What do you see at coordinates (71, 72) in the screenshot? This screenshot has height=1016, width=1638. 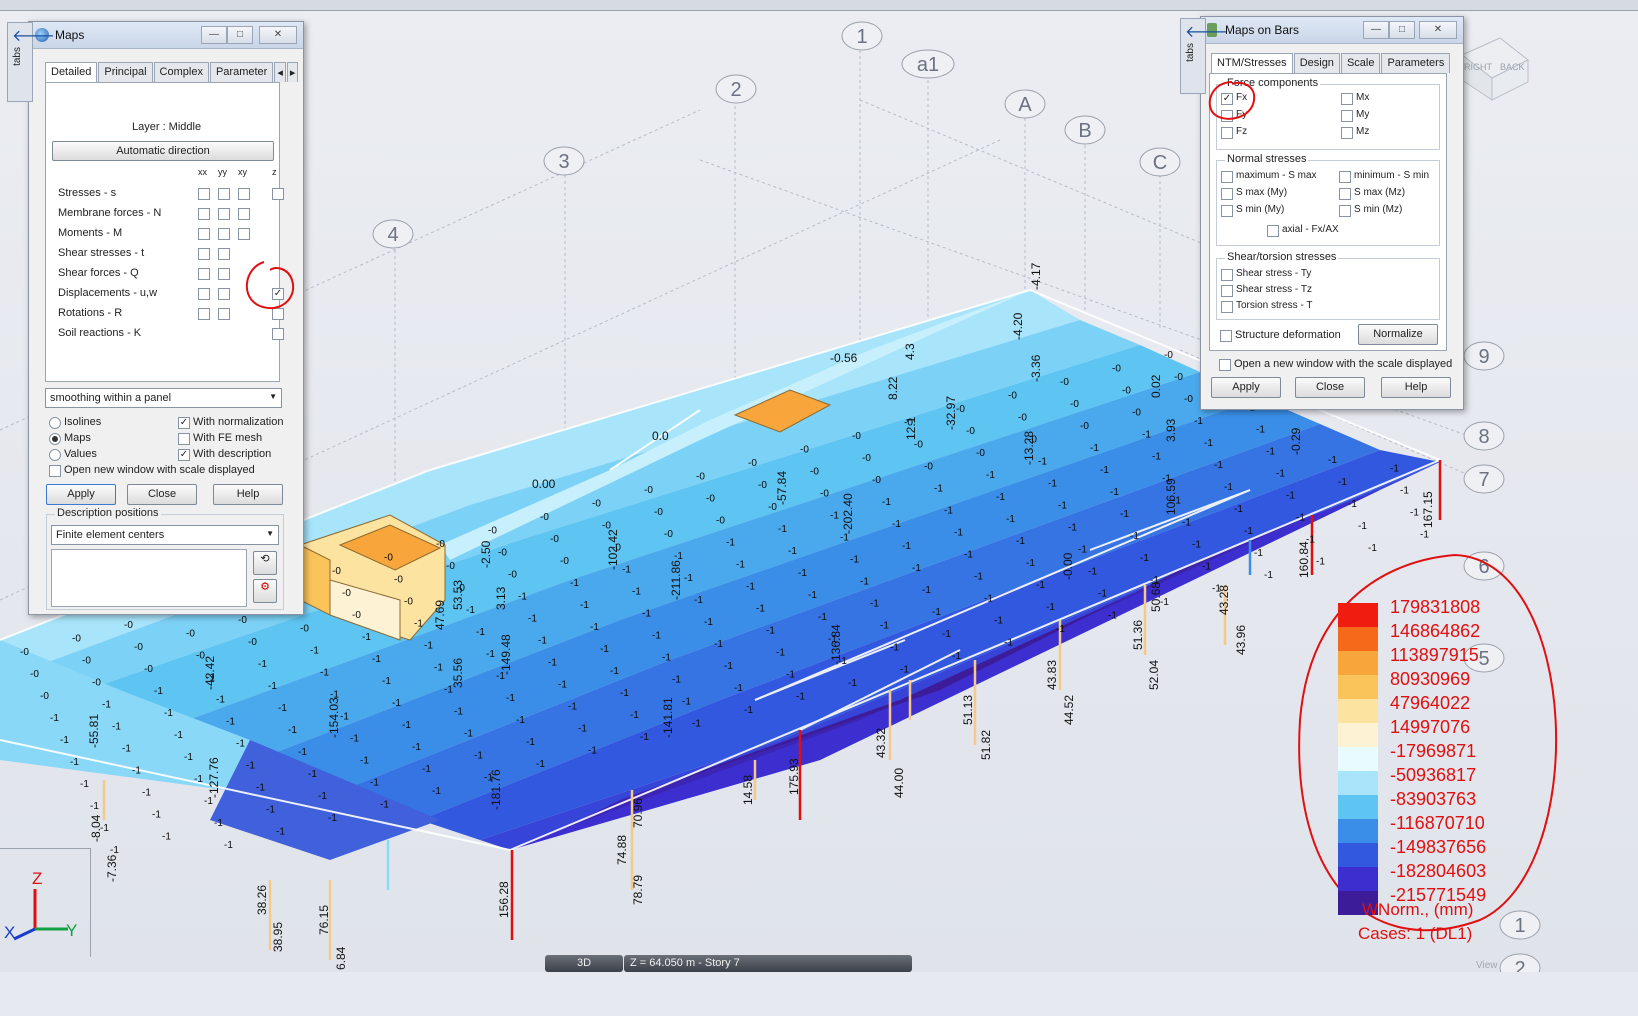 I see `tab-detailed: Detailed` at bounding box center [71, 72].